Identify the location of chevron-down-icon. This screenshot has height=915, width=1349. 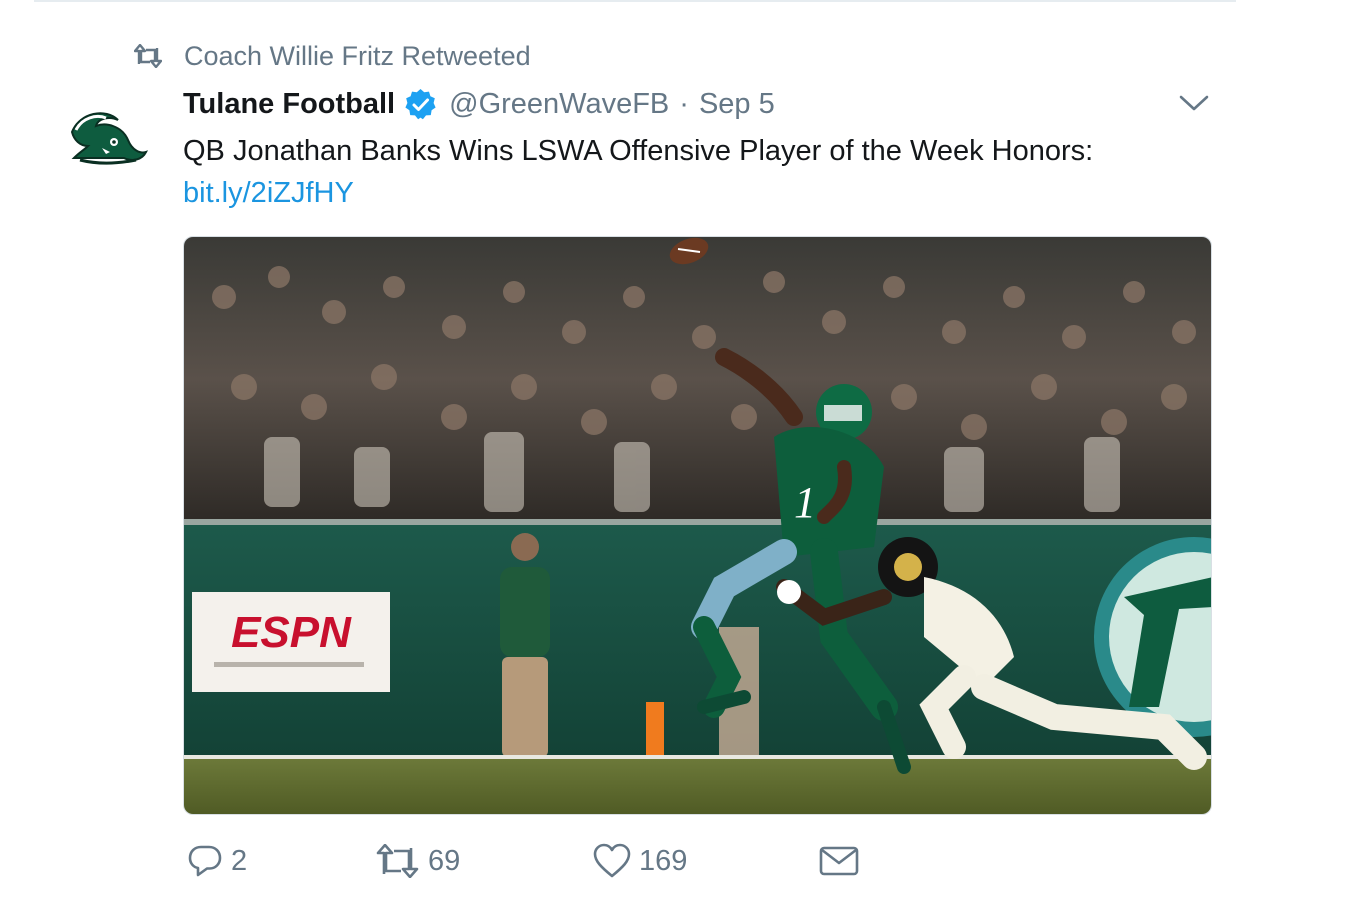
(1194, 103).